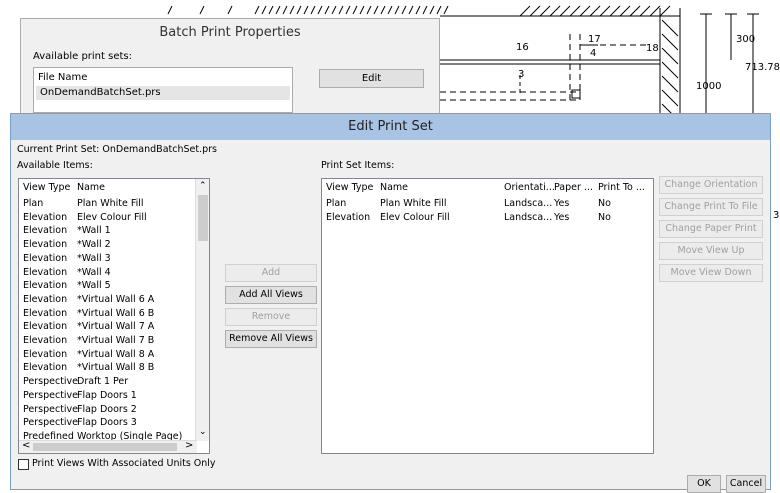 This screenshot has width=780, height=493. I want to click on available-item-name: Flap Doors 1, so click(107, 395).